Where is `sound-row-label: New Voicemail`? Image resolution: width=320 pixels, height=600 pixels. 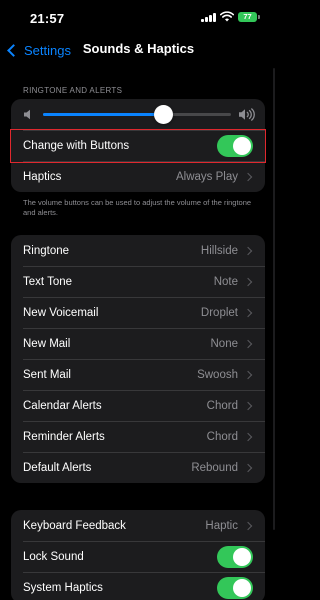 sound-row-label: New Voicemail is located at coordinates (61, 312).